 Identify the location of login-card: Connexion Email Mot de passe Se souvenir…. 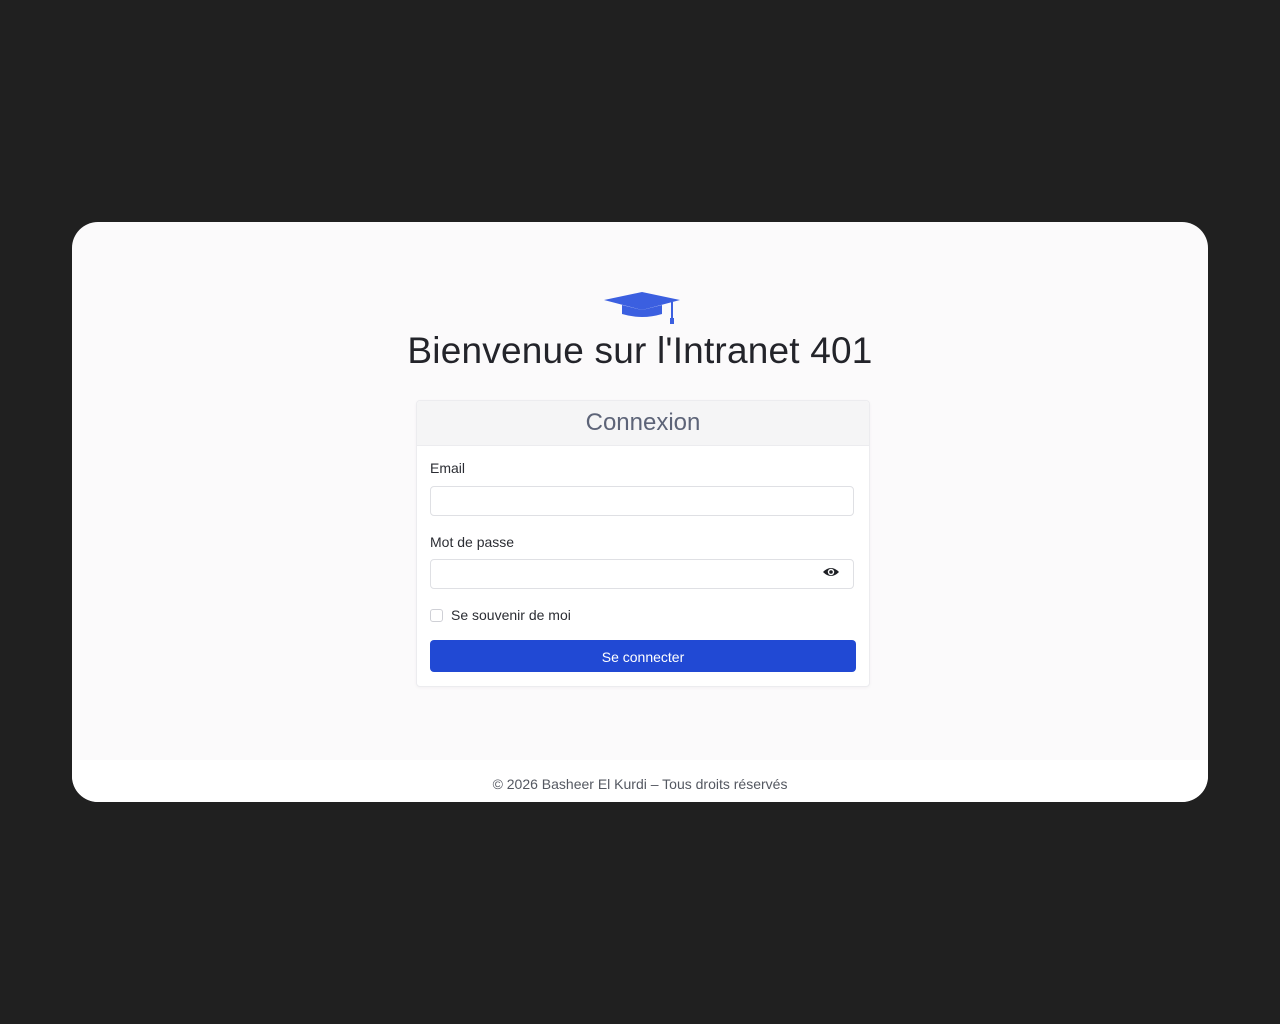
(643, 543).